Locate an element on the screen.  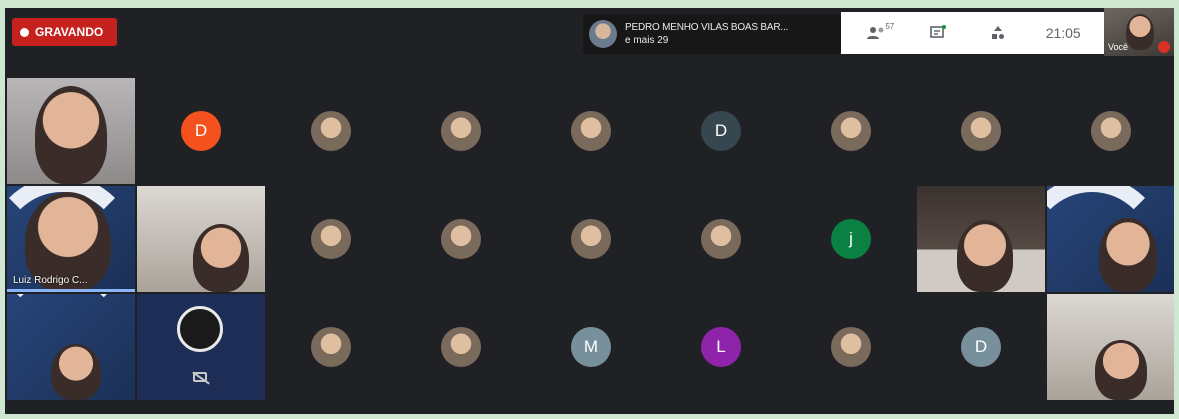
participant-tile: j is located at coordinates (851, 239).